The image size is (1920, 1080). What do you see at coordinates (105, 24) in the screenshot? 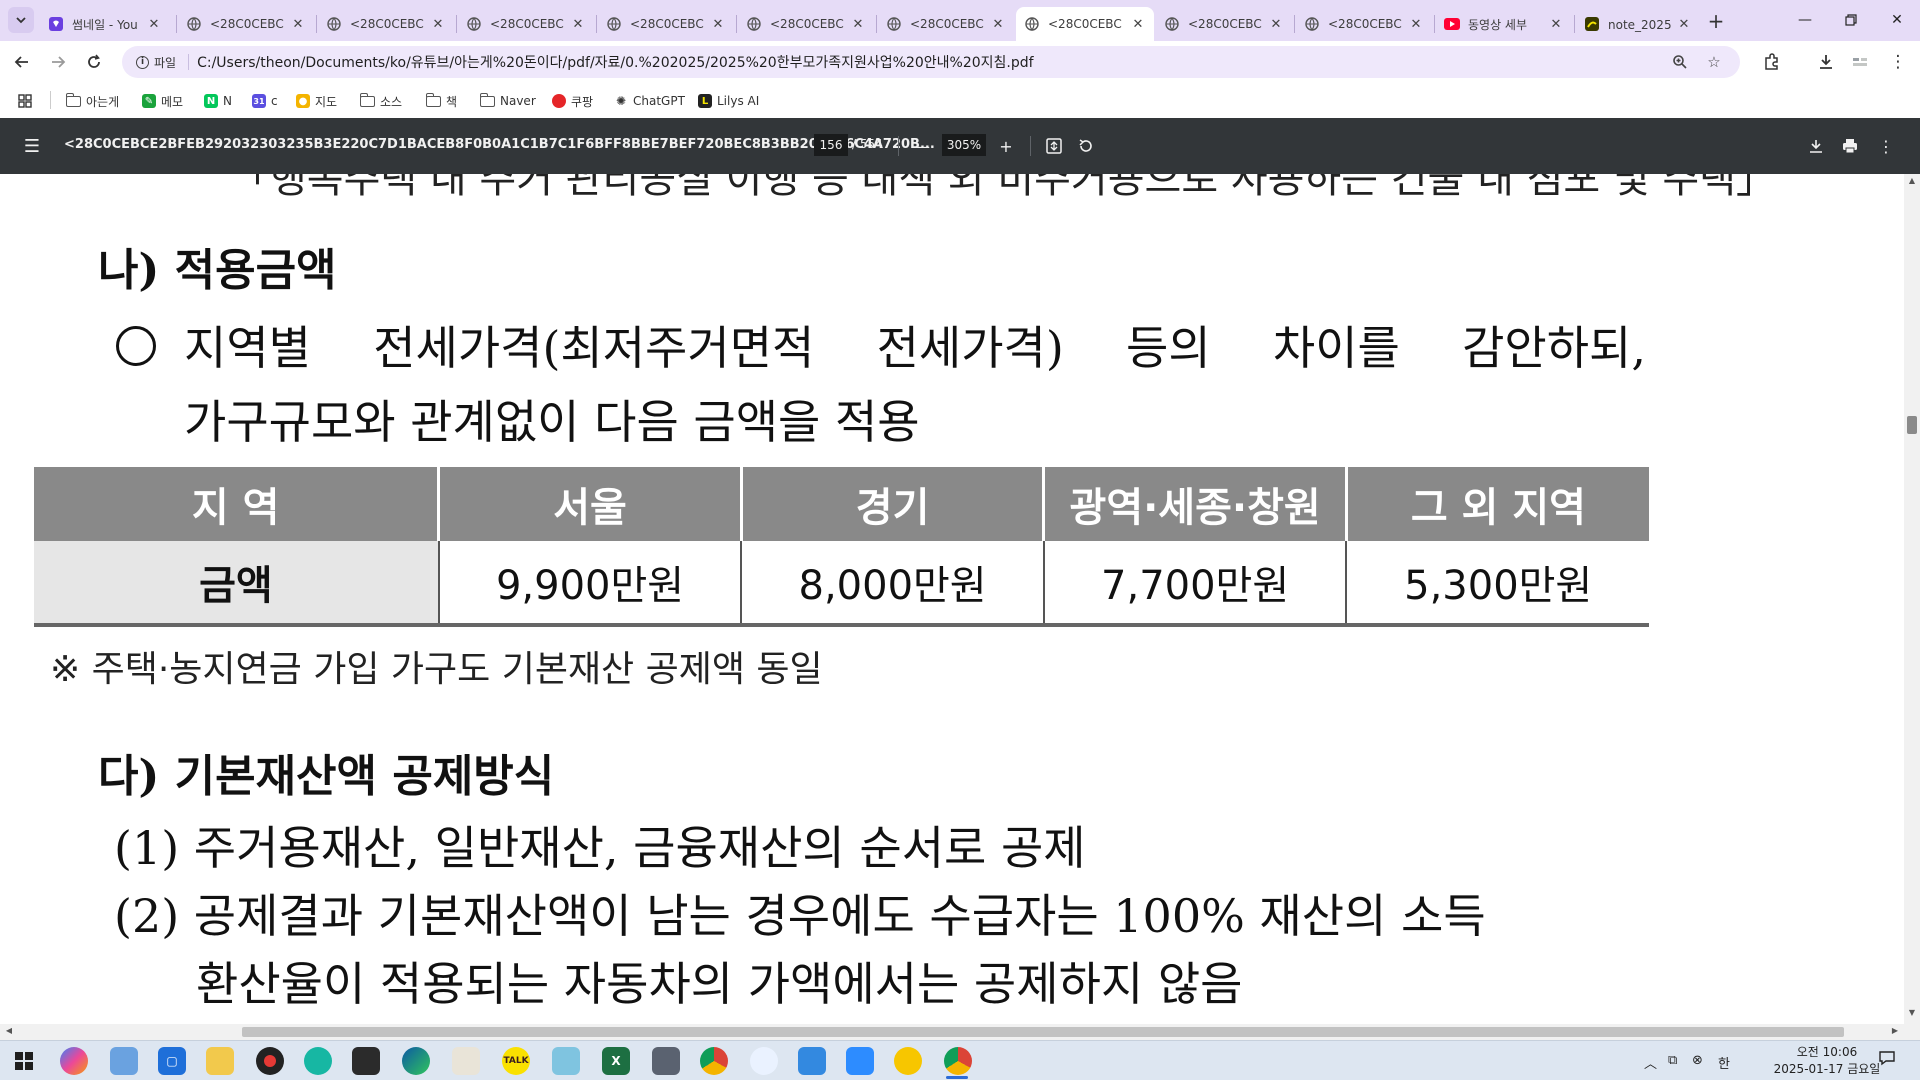
I see `tab-thumbnail: 썸네일 - You ✕` at bounding box center [105, 24].